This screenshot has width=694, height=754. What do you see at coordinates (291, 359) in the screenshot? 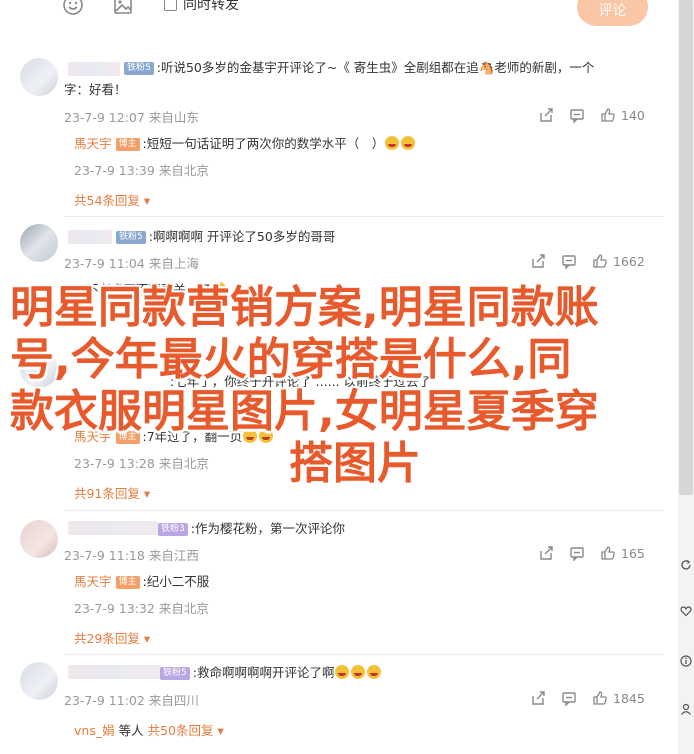
I see `overlay-line-2: 号,今年最火的穿搭是什么,同` at bounding box center [291, 359].